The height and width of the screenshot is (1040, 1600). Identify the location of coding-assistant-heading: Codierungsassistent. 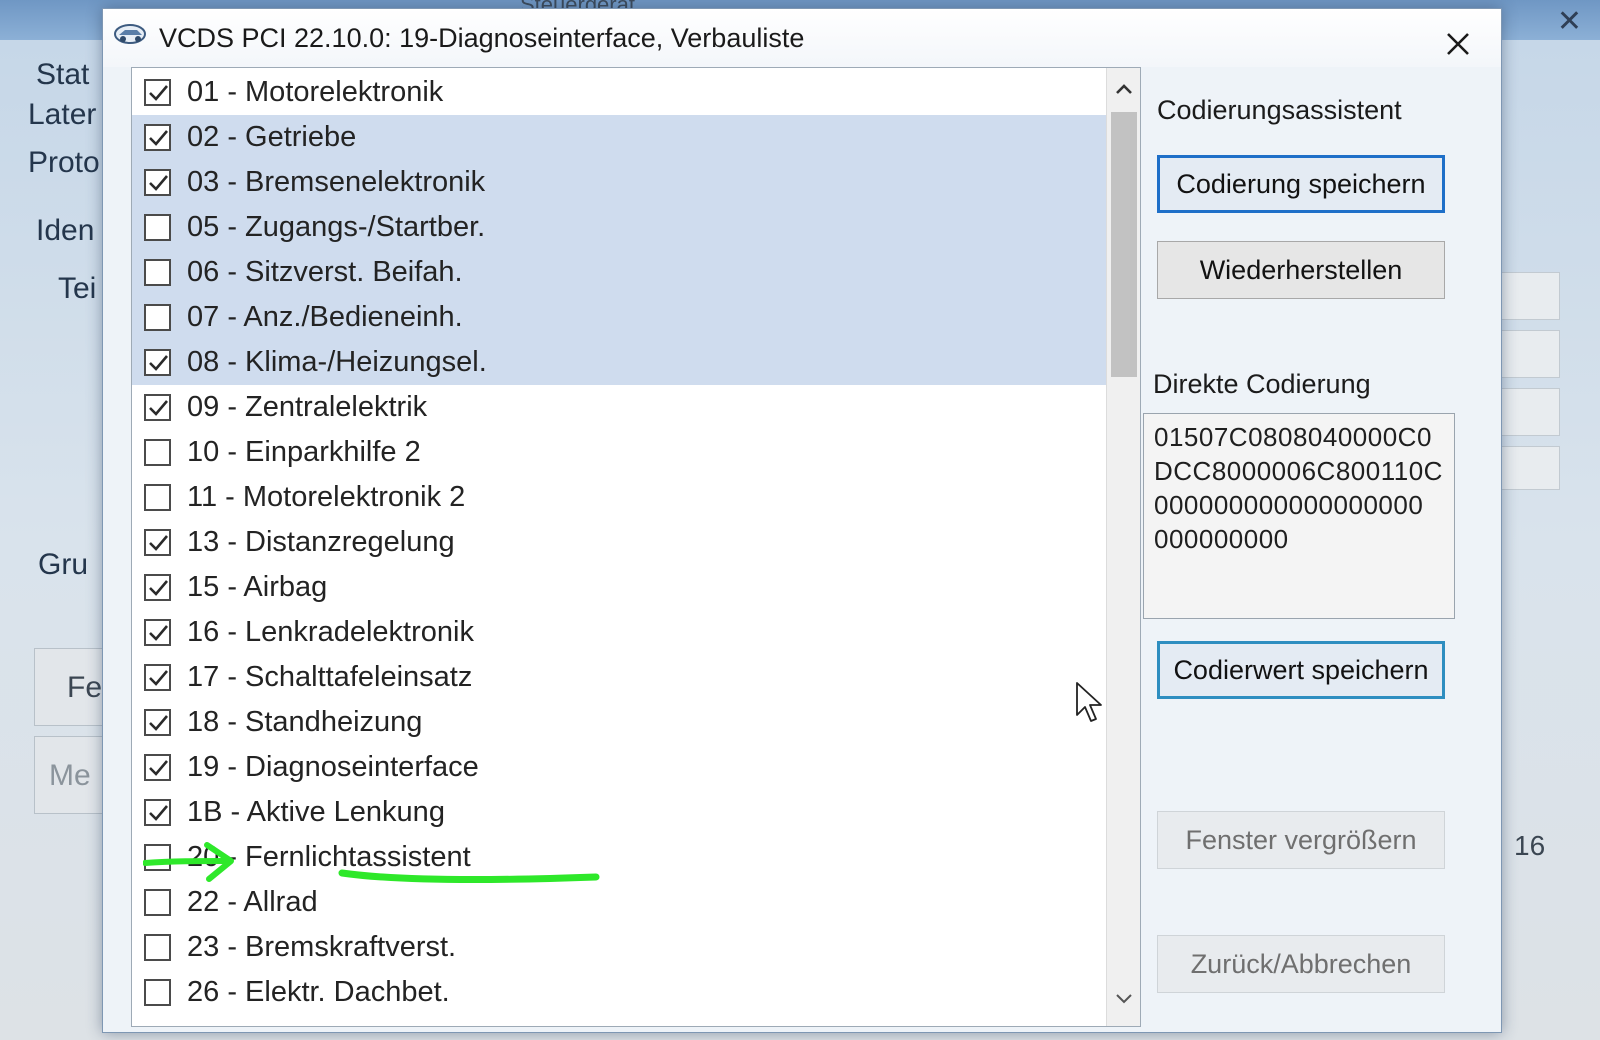
(1279, 110).